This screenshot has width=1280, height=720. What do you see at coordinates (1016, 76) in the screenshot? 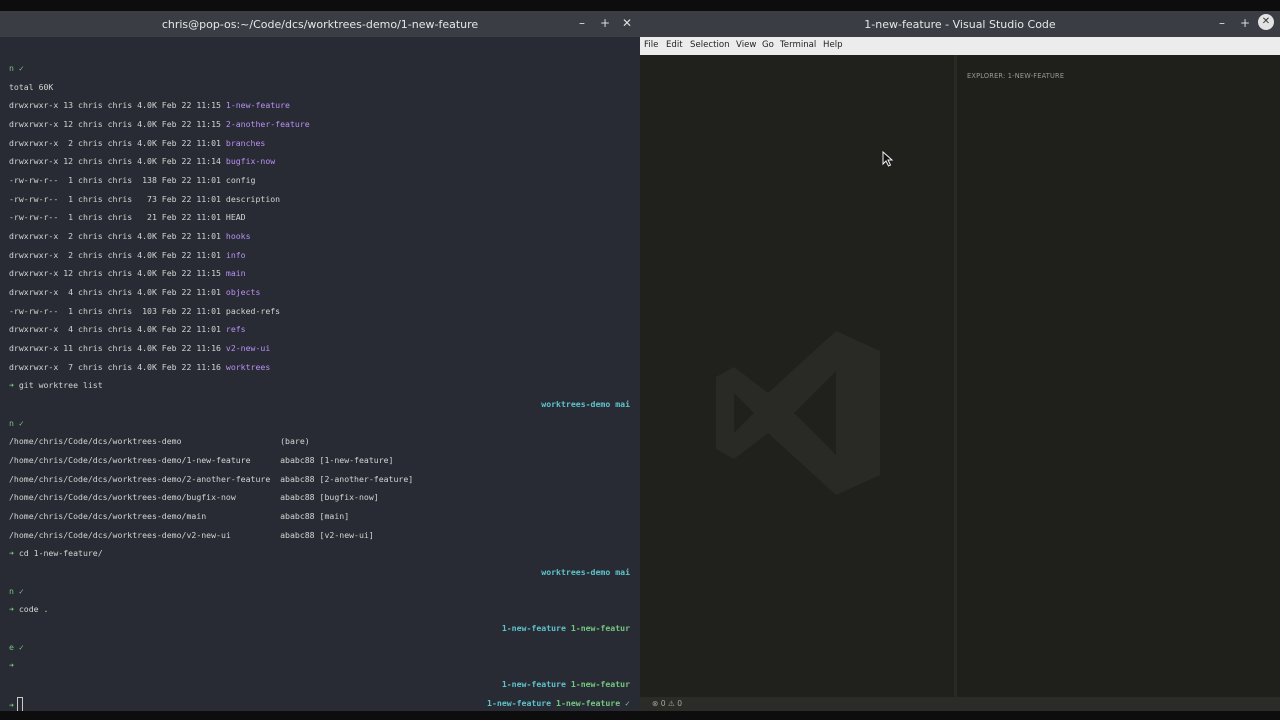
I see `explorer-title: EXPLORER: 1-NEW-FEATURE` at bounding box center [1016, 76].